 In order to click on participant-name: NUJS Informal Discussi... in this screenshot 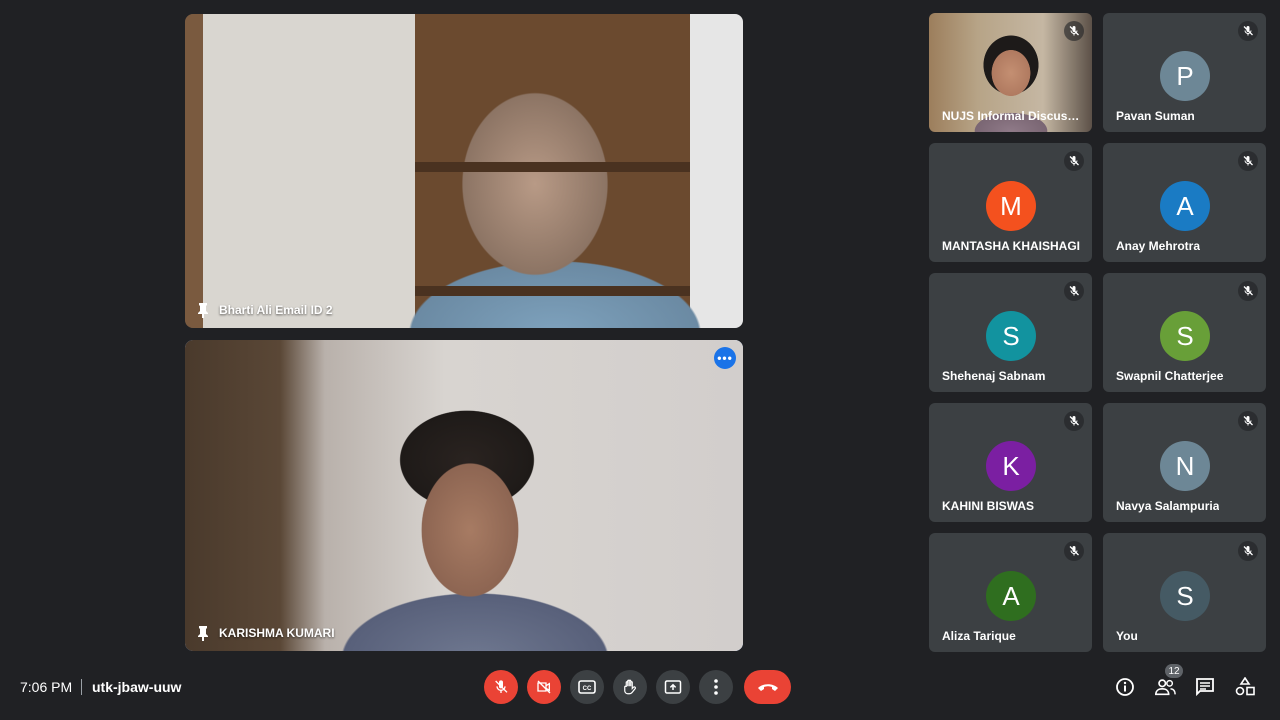, I will do `click(1012, 116)`.